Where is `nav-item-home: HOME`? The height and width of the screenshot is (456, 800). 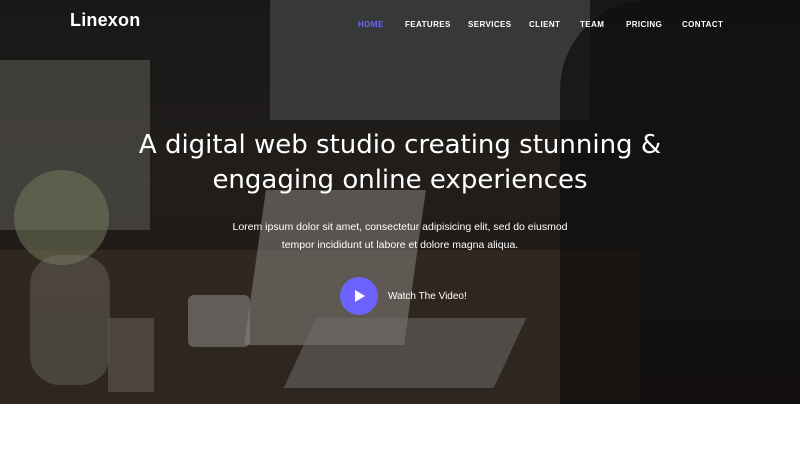
nav-item-home: HOME is located at coordinates (371, 24).